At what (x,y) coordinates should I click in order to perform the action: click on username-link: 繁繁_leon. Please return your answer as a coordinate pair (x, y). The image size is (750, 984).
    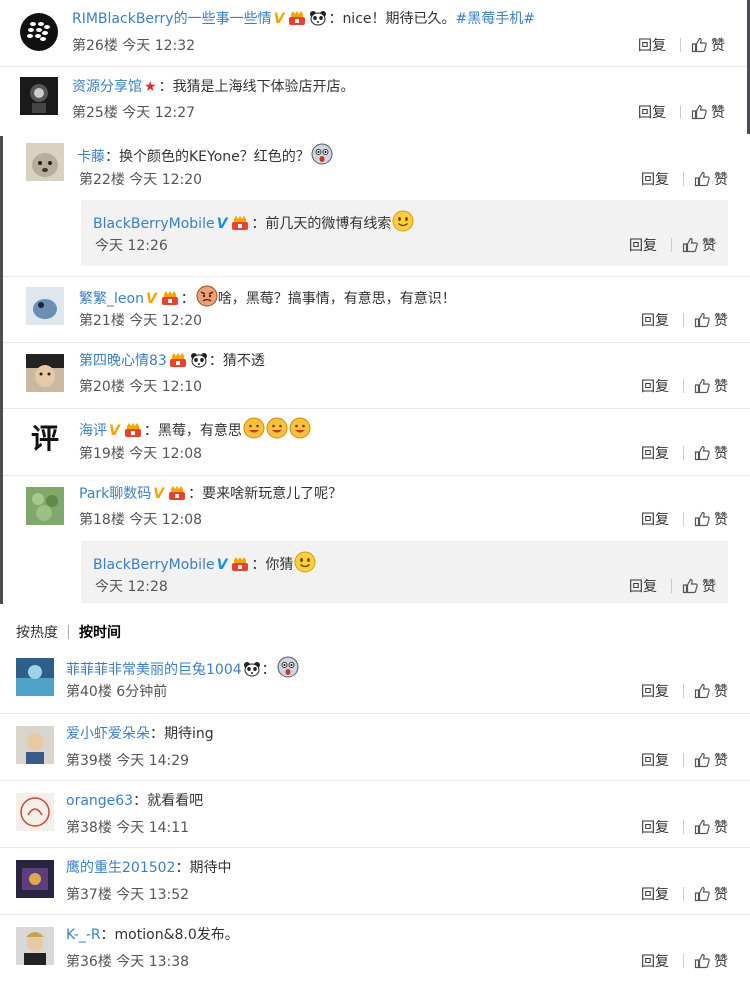
    Looking at the image, I should click on (111, 299).